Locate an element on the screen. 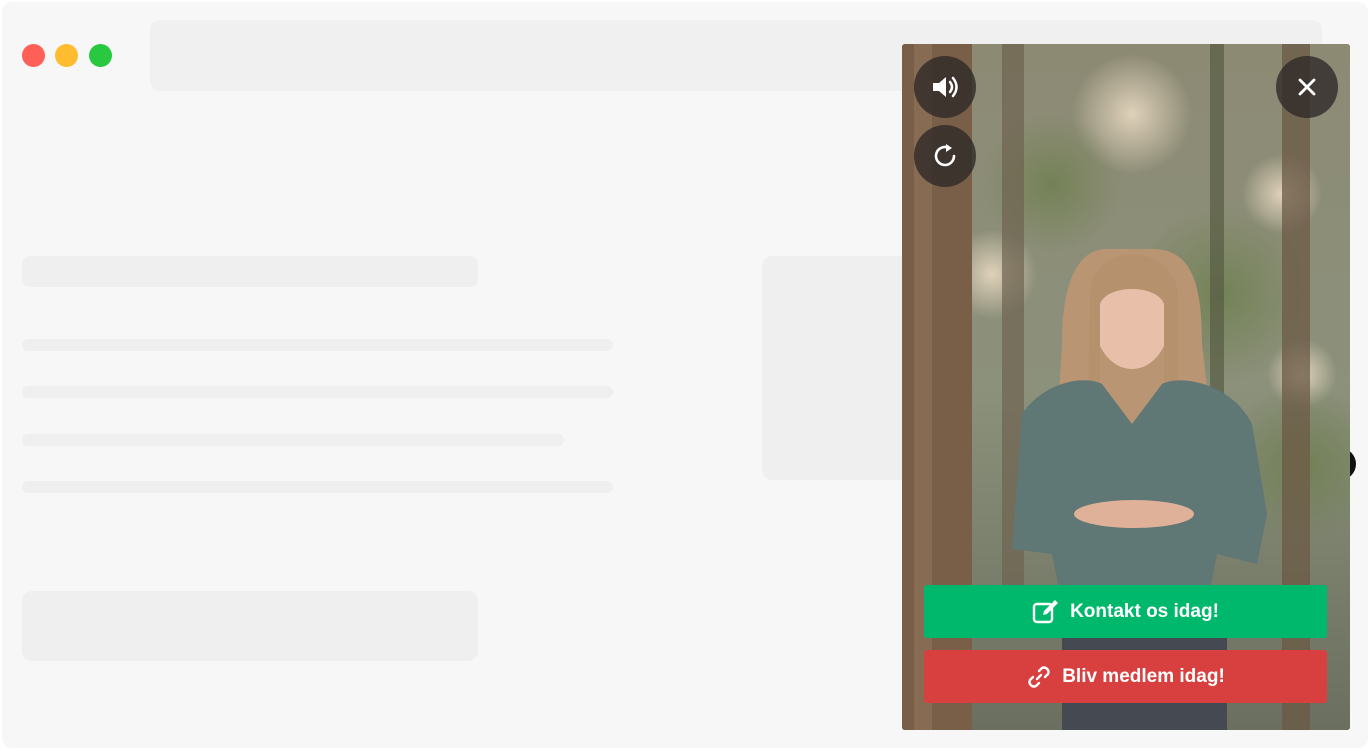 The height and width of the screenshot is (751, 1372). close-widget-button is located at coordinates (1307, 87).